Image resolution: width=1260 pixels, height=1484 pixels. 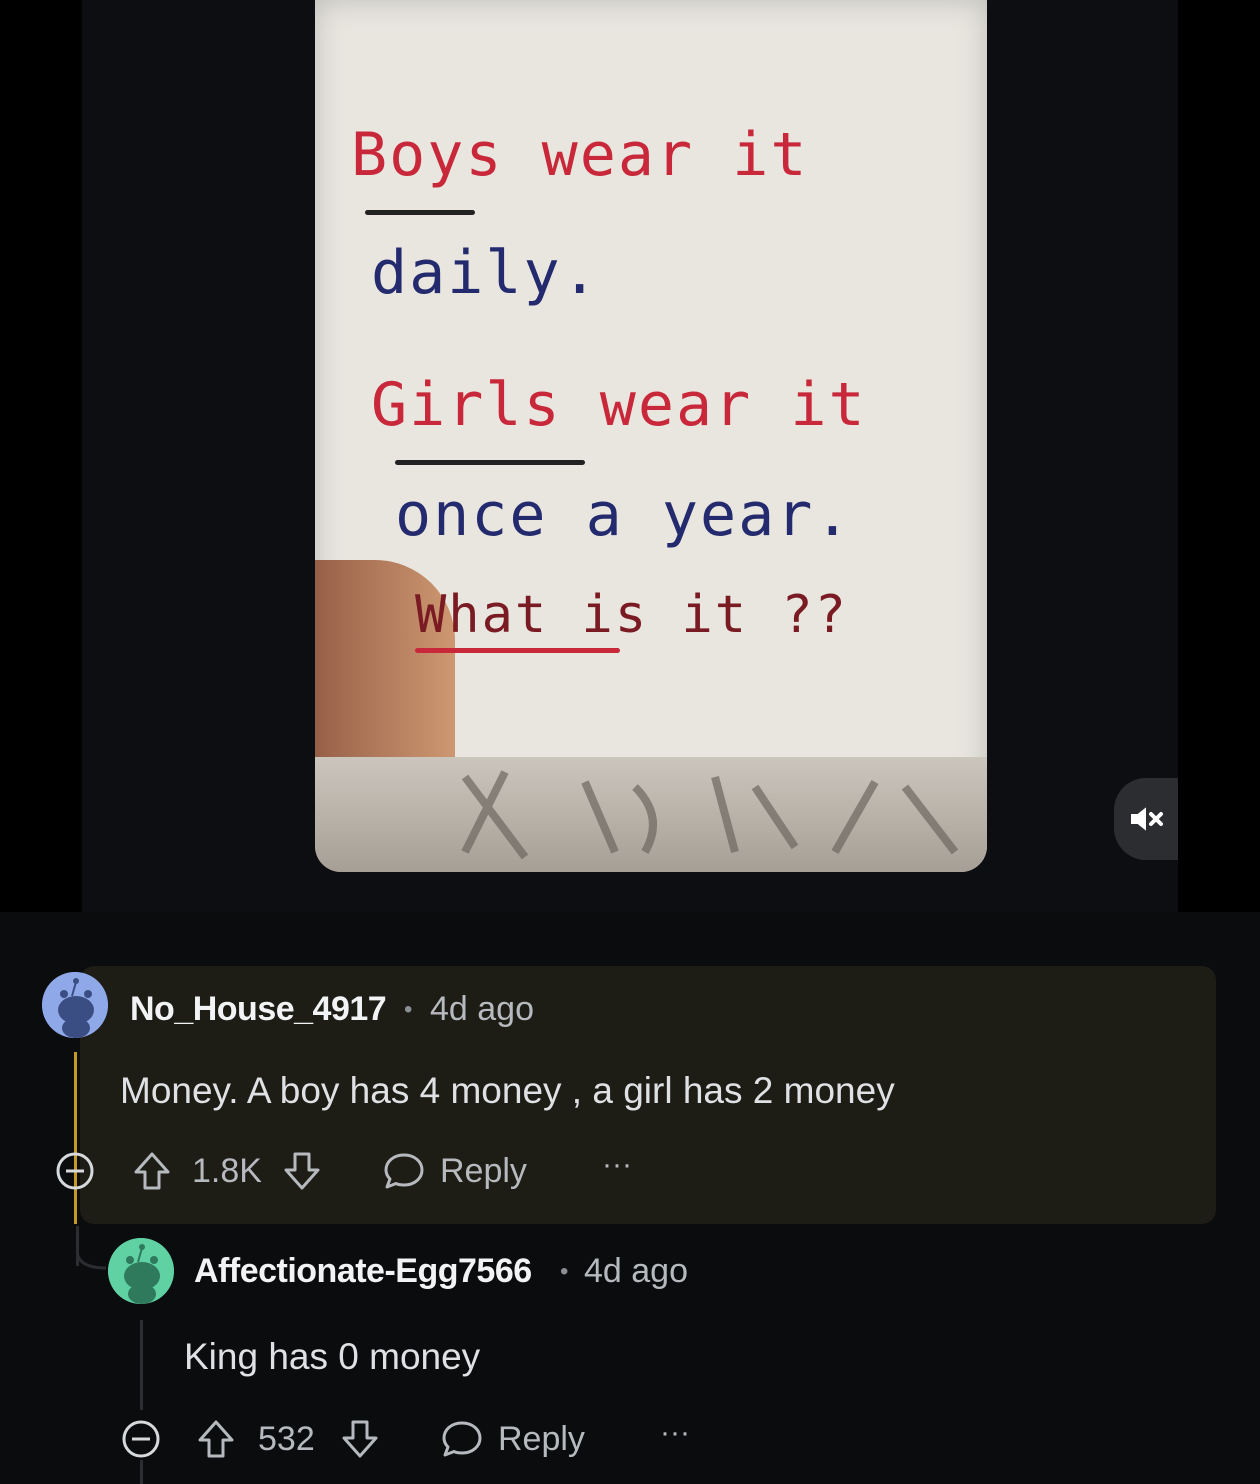 What do you see at coordinates (485, 273) in the screenshot?
I see `card-line-2: daily.` at bounding box center [485, 273].